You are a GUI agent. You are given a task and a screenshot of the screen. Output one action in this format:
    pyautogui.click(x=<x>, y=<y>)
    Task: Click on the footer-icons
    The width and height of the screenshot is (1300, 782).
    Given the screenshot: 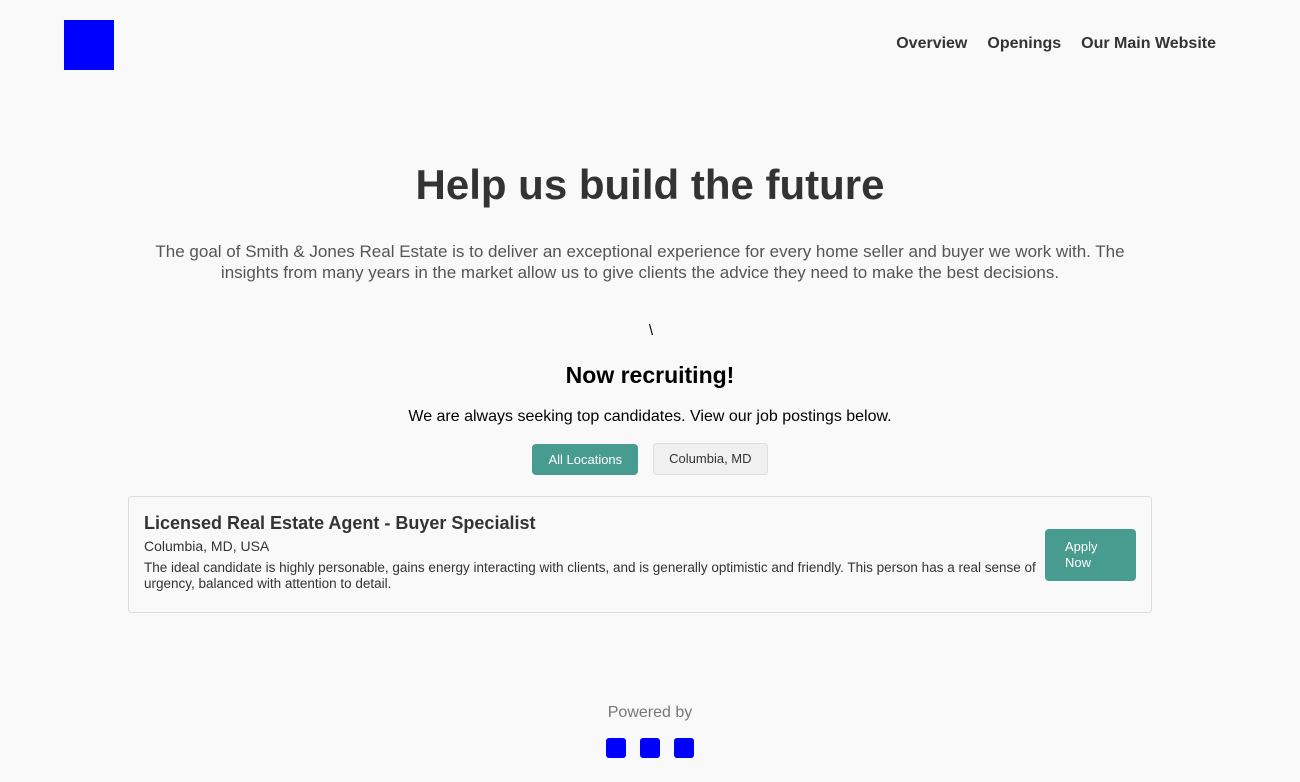 What is the action you would take?
    pyautogui.click(x=650, y=748)
    